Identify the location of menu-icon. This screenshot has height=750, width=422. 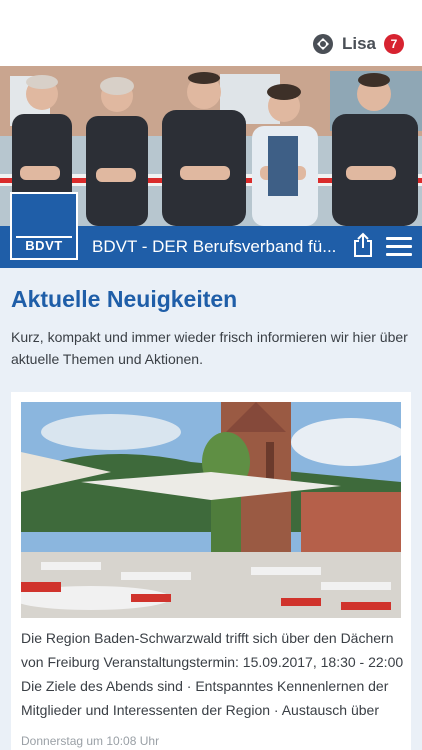
(399, 247).